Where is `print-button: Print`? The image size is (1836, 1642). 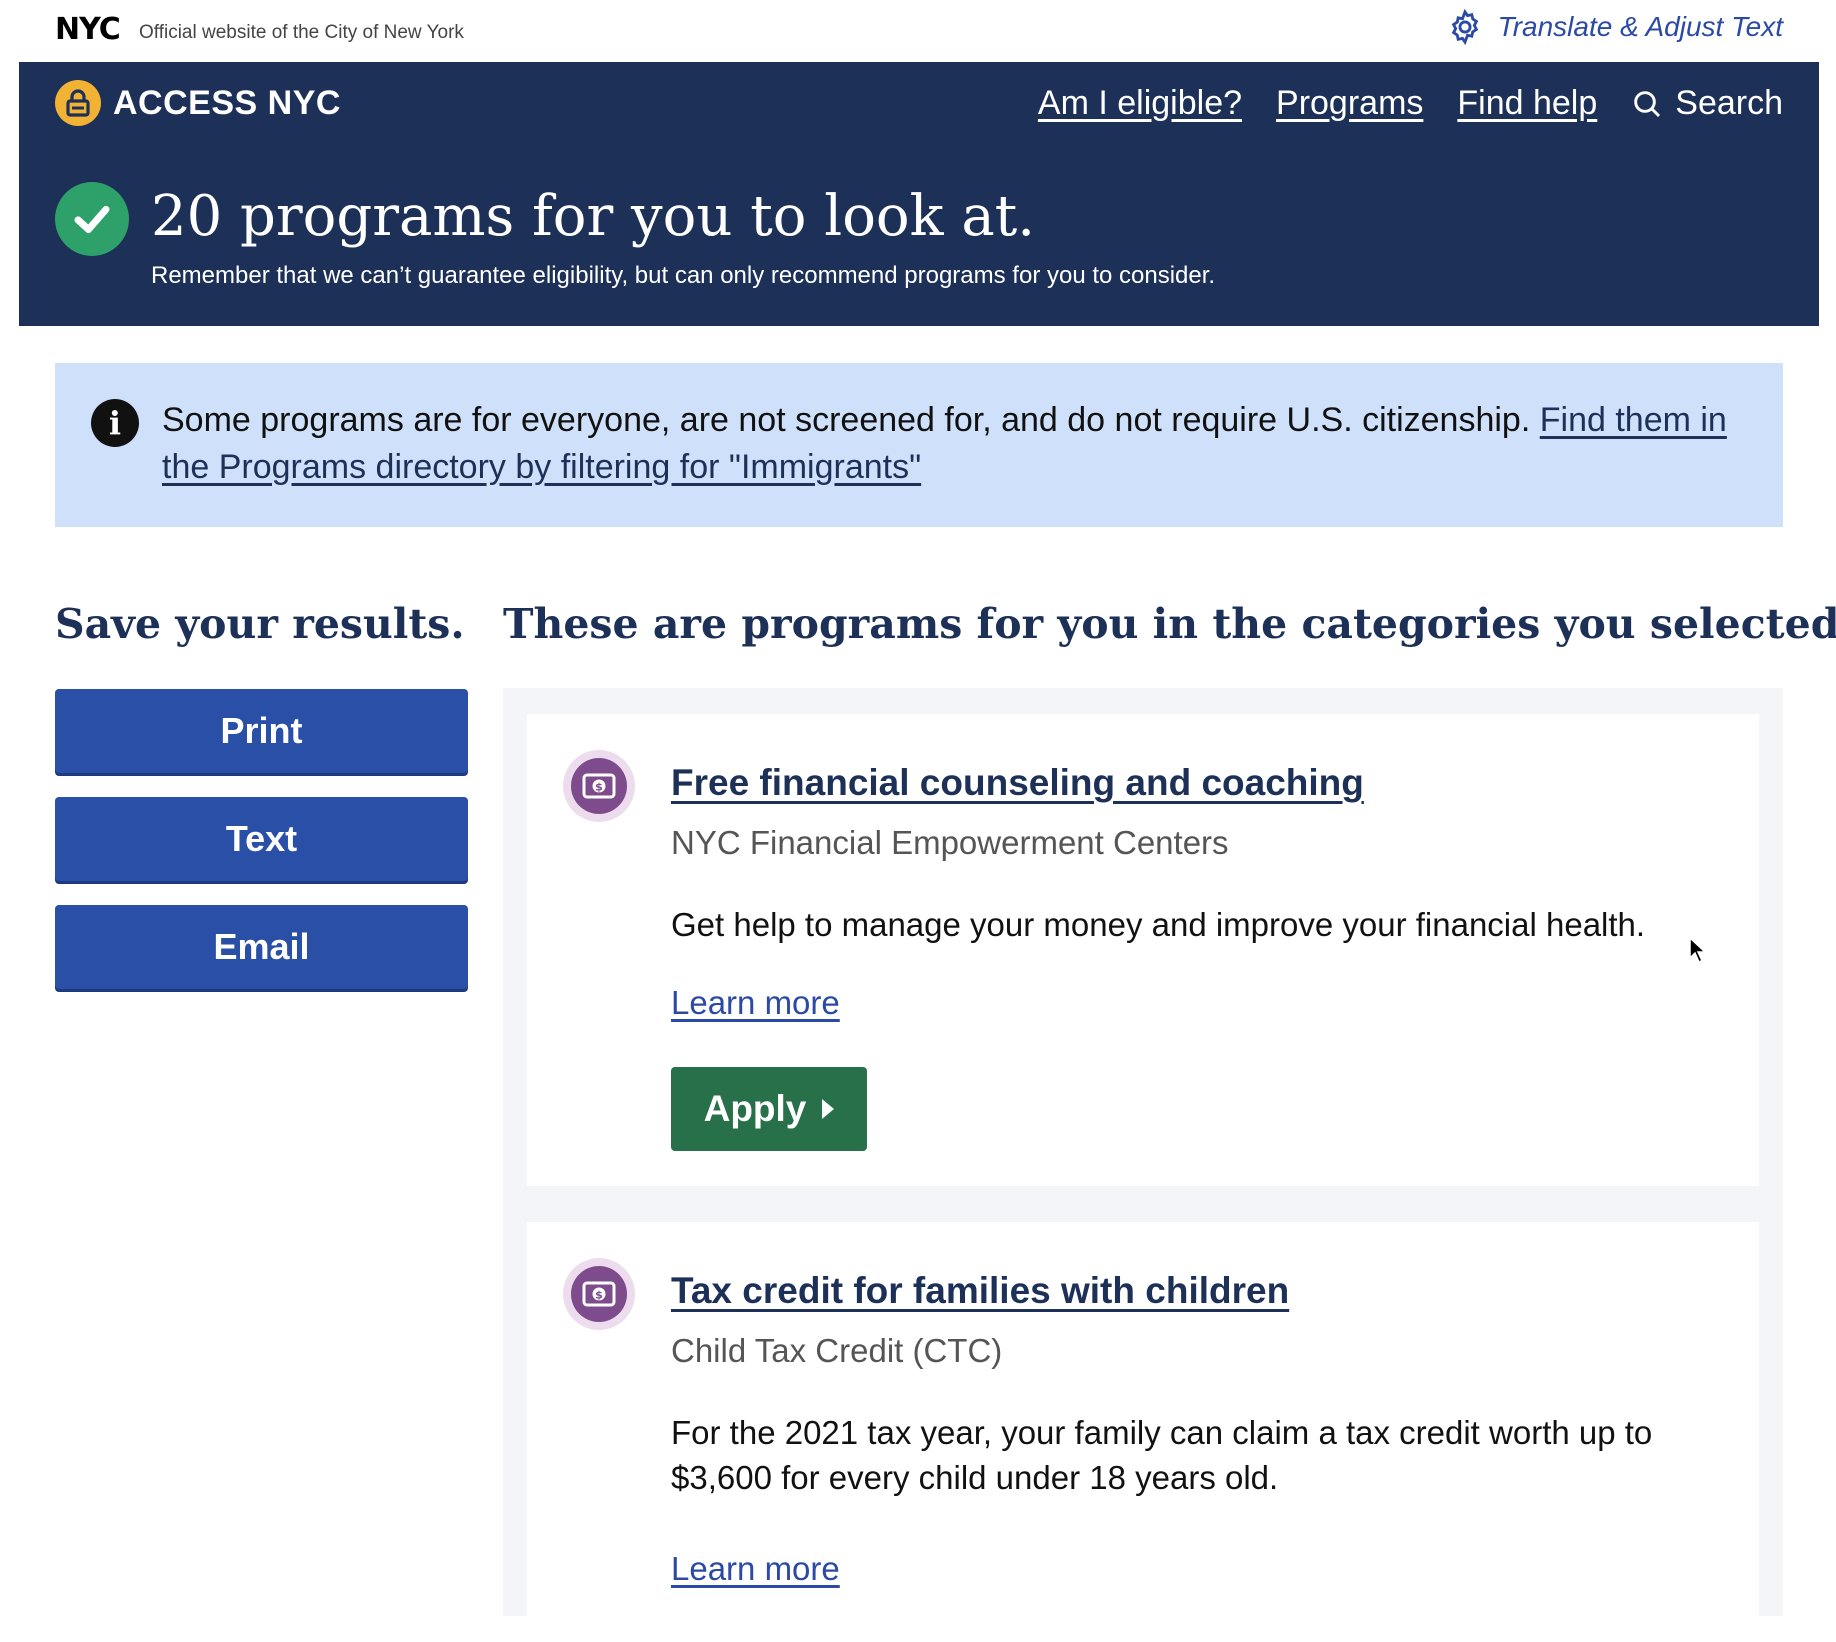 print-button: Print is located at coordinates (261, 731).